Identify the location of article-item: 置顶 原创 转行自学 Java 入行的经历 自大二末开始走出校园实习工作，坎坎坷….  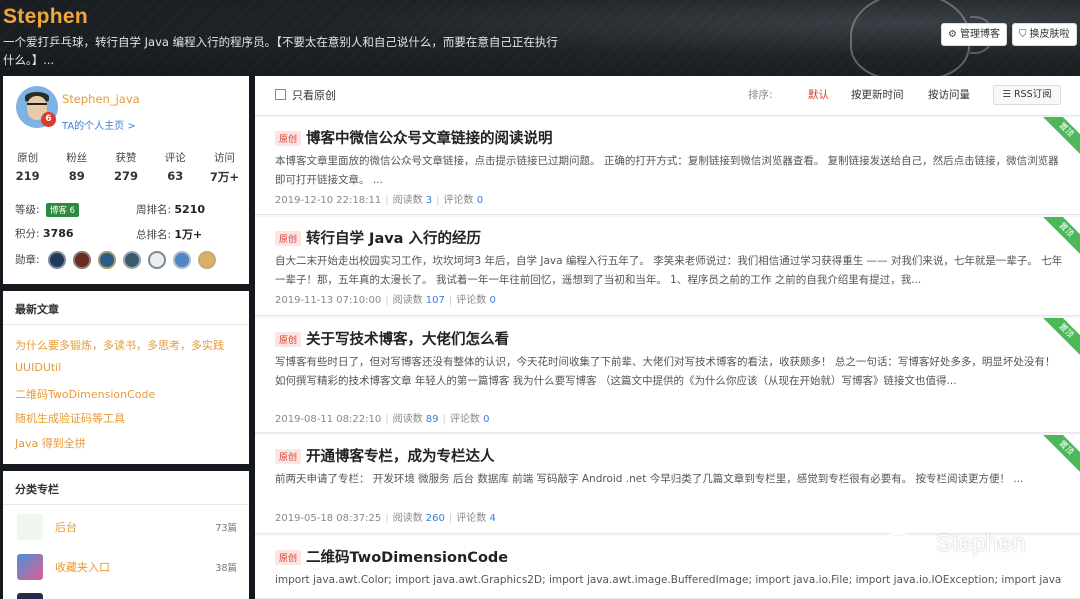
(667, 266).